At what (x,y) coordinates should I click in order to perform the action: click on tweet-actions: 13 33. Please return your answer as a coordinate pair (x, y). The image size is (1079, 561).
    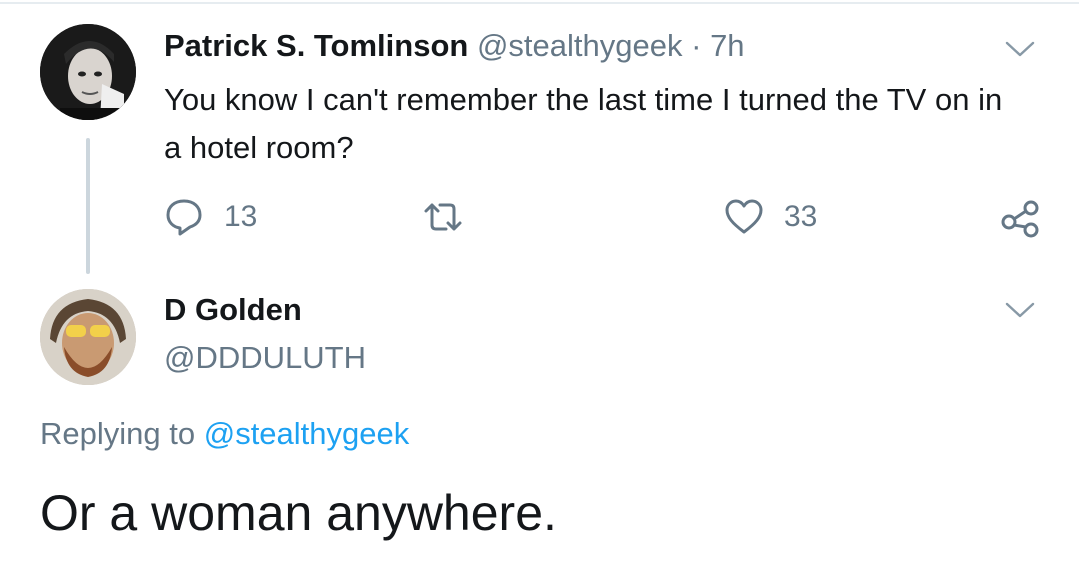
    Looking at the image, I should click on (604, 217).